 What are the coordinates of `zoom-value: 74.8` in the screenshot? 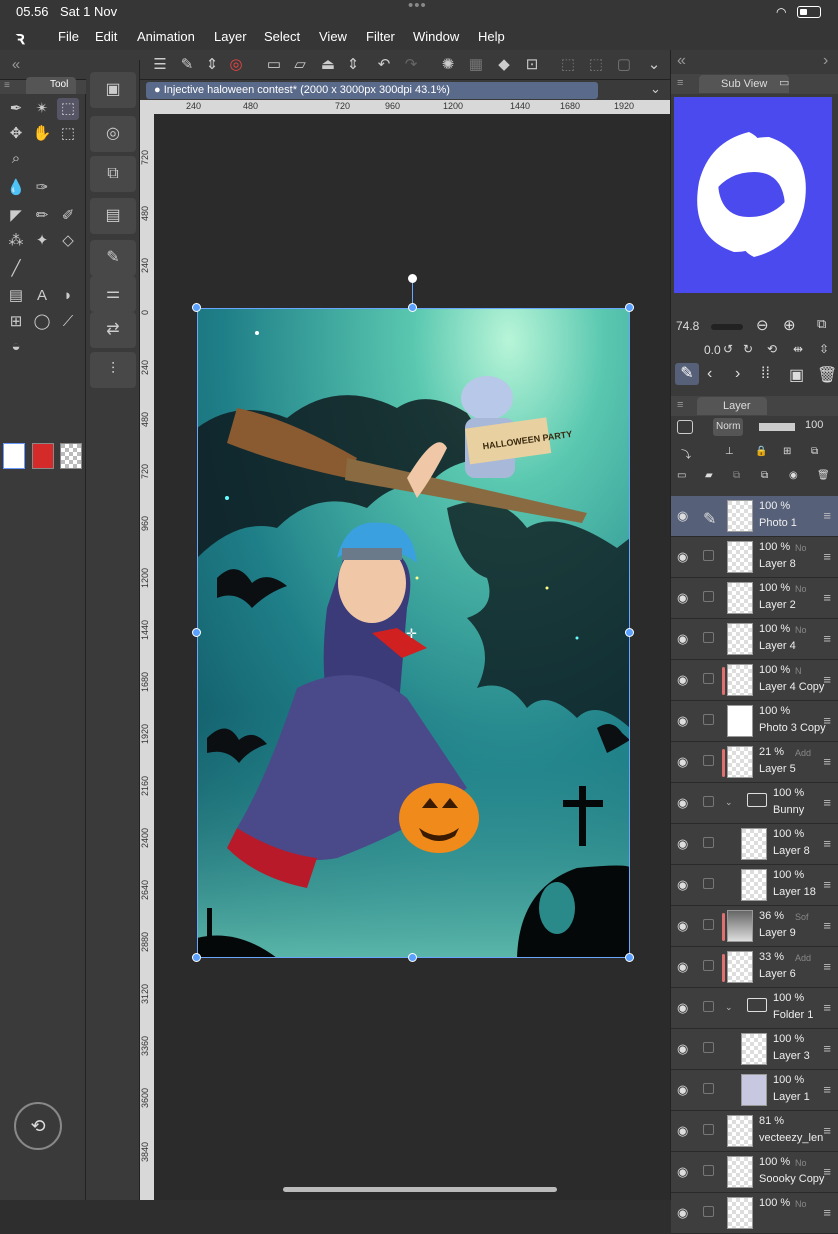 It's located at (687, 326).